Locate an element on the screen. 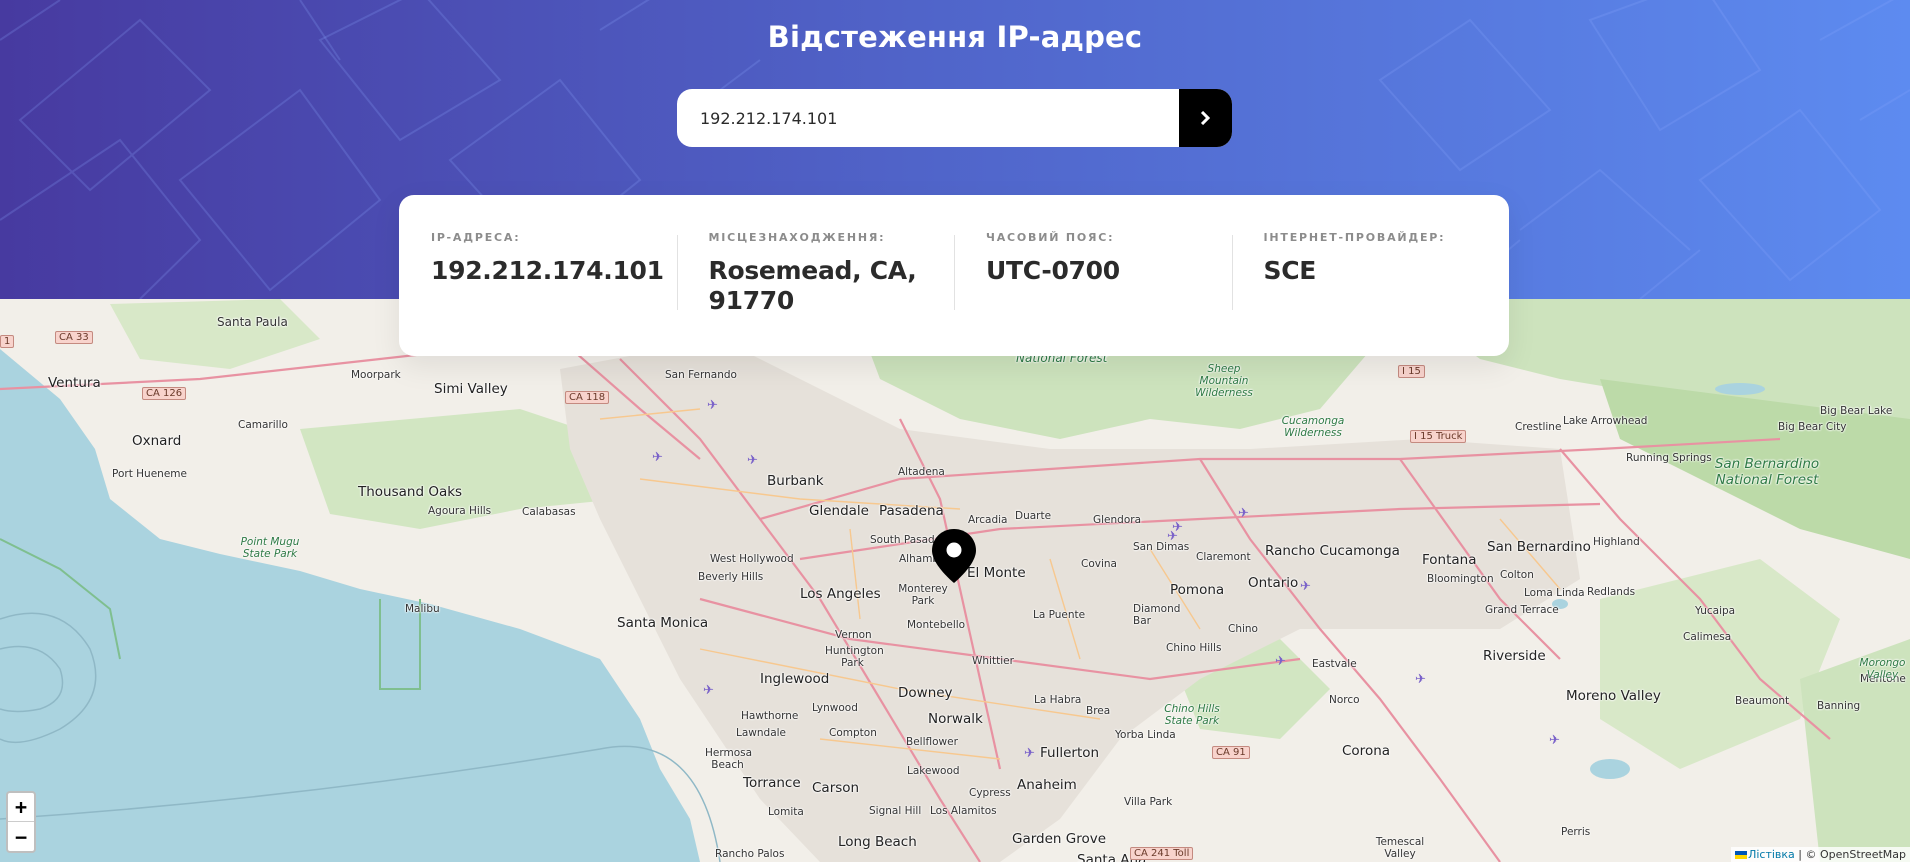 The height and width of the screenshot is (862, 1910). map-label: Running Springs is located at coordinates (1669, 458).